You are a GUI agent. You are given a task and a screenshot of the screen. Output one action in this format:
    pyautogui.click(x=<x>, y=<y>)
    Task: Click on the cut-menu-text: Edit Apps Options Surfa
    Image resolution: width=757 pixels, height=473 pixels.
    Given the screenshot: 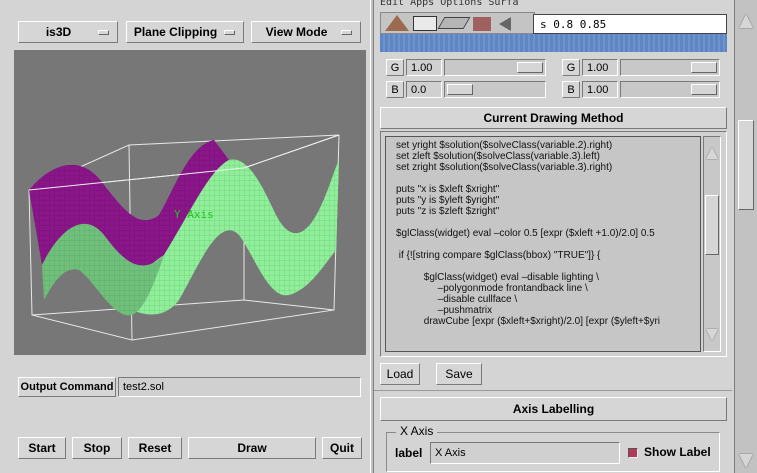 What is the action you would take?
    pyautogui.click(x=449, y=4)
    